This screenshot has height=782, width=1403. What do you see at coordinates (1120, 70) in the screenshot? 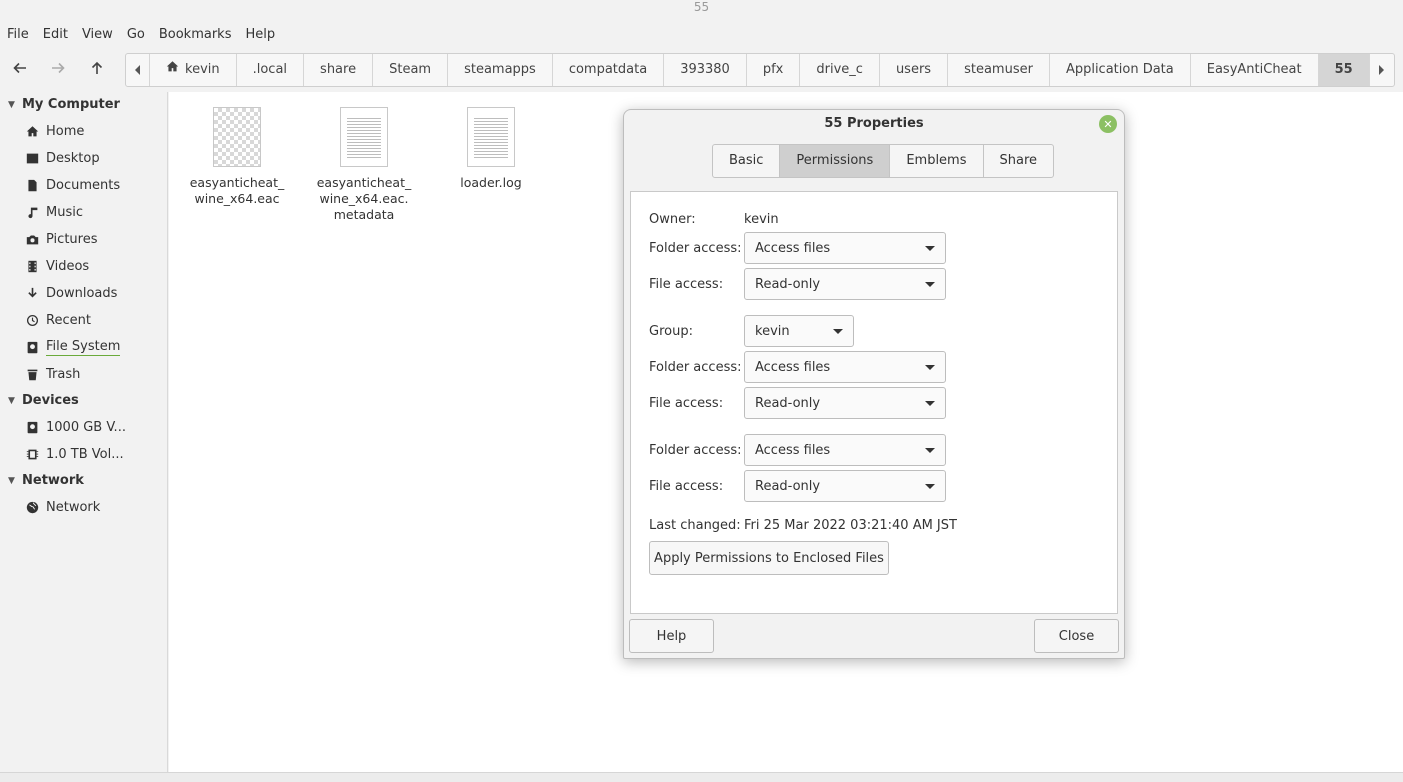
I see `crumb-application-data: Application Data` at bounding box center [1120, 70].